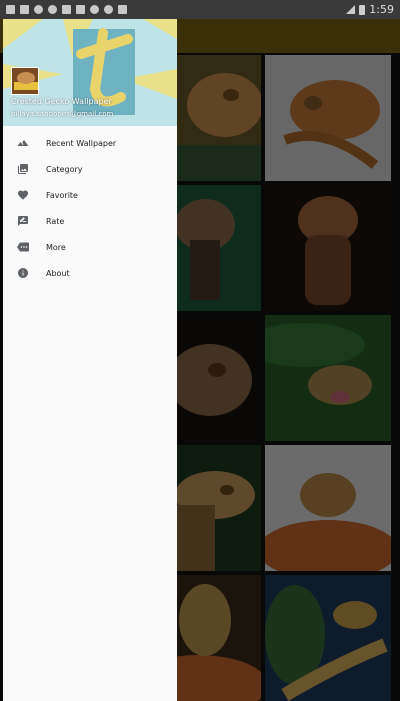  I want to click on play-icon, so click(122, 9).